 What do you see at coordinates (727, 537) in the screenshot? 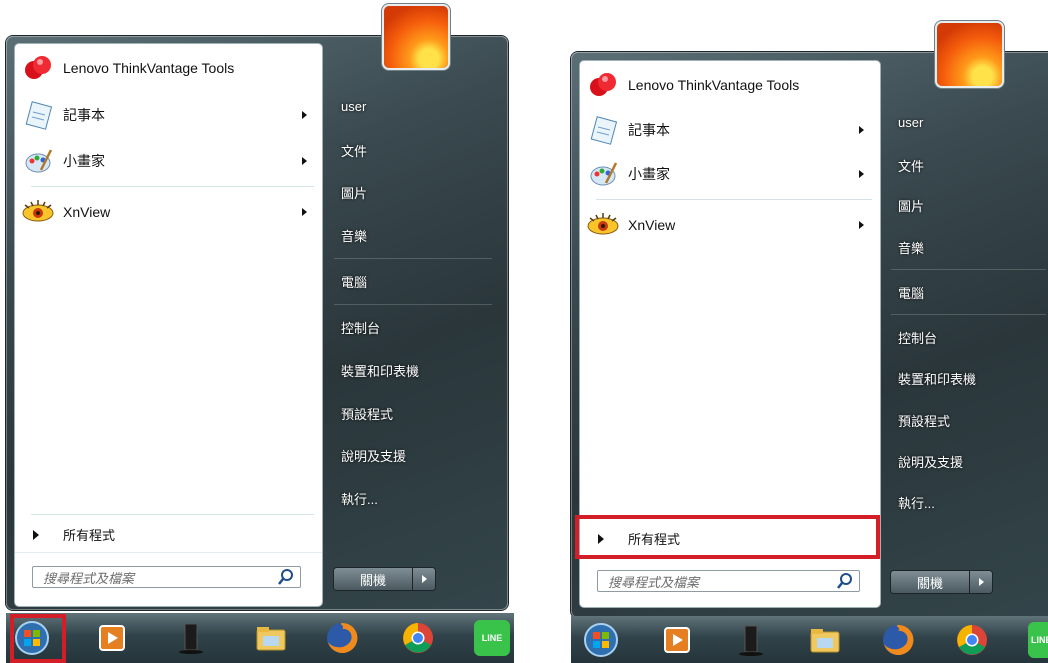
I see `all-programs-highlight` at bounding box center [727, 537].